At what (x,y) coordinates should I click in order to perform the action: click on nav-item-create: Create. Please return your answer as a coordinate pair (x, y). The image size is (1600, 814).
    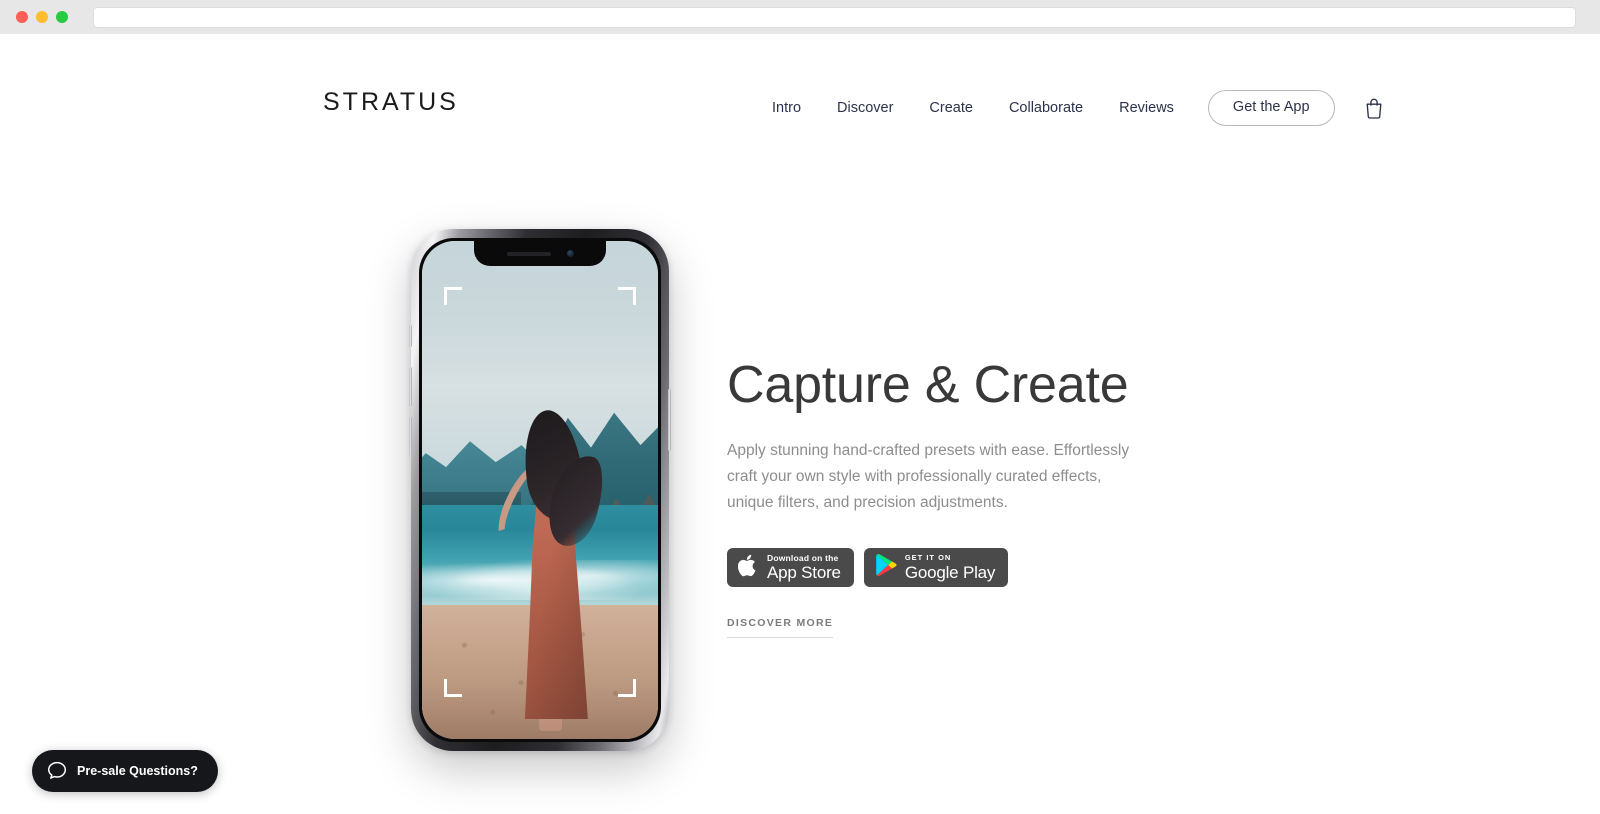
    Looking at the image, I should click on (951, 108).